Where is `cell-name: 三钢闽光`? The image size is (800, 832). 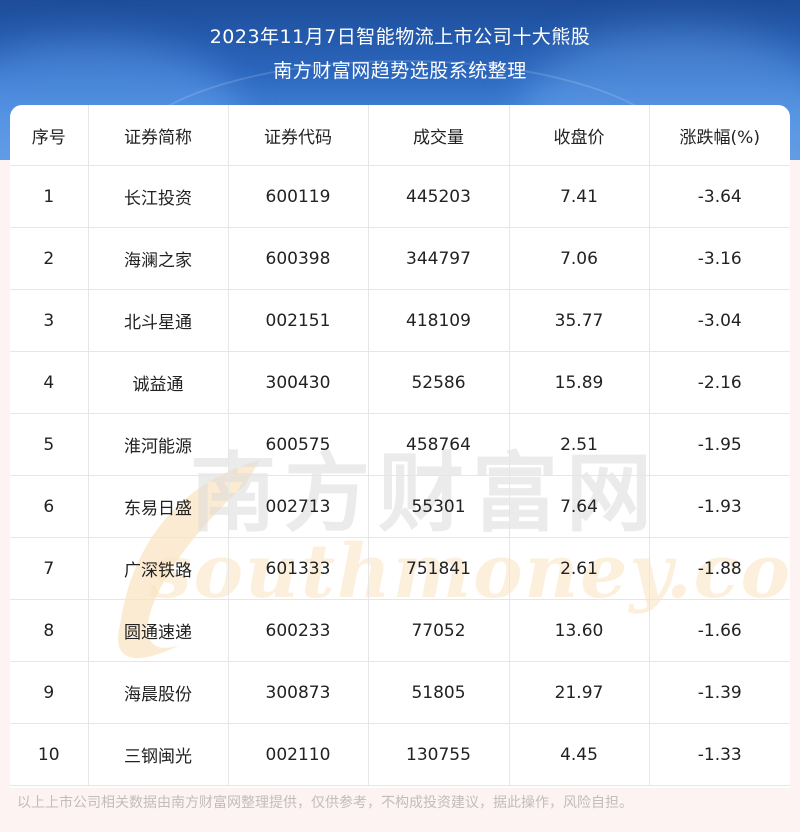 cell-name: 三钢闽光 is located at coordinates (158, 754).